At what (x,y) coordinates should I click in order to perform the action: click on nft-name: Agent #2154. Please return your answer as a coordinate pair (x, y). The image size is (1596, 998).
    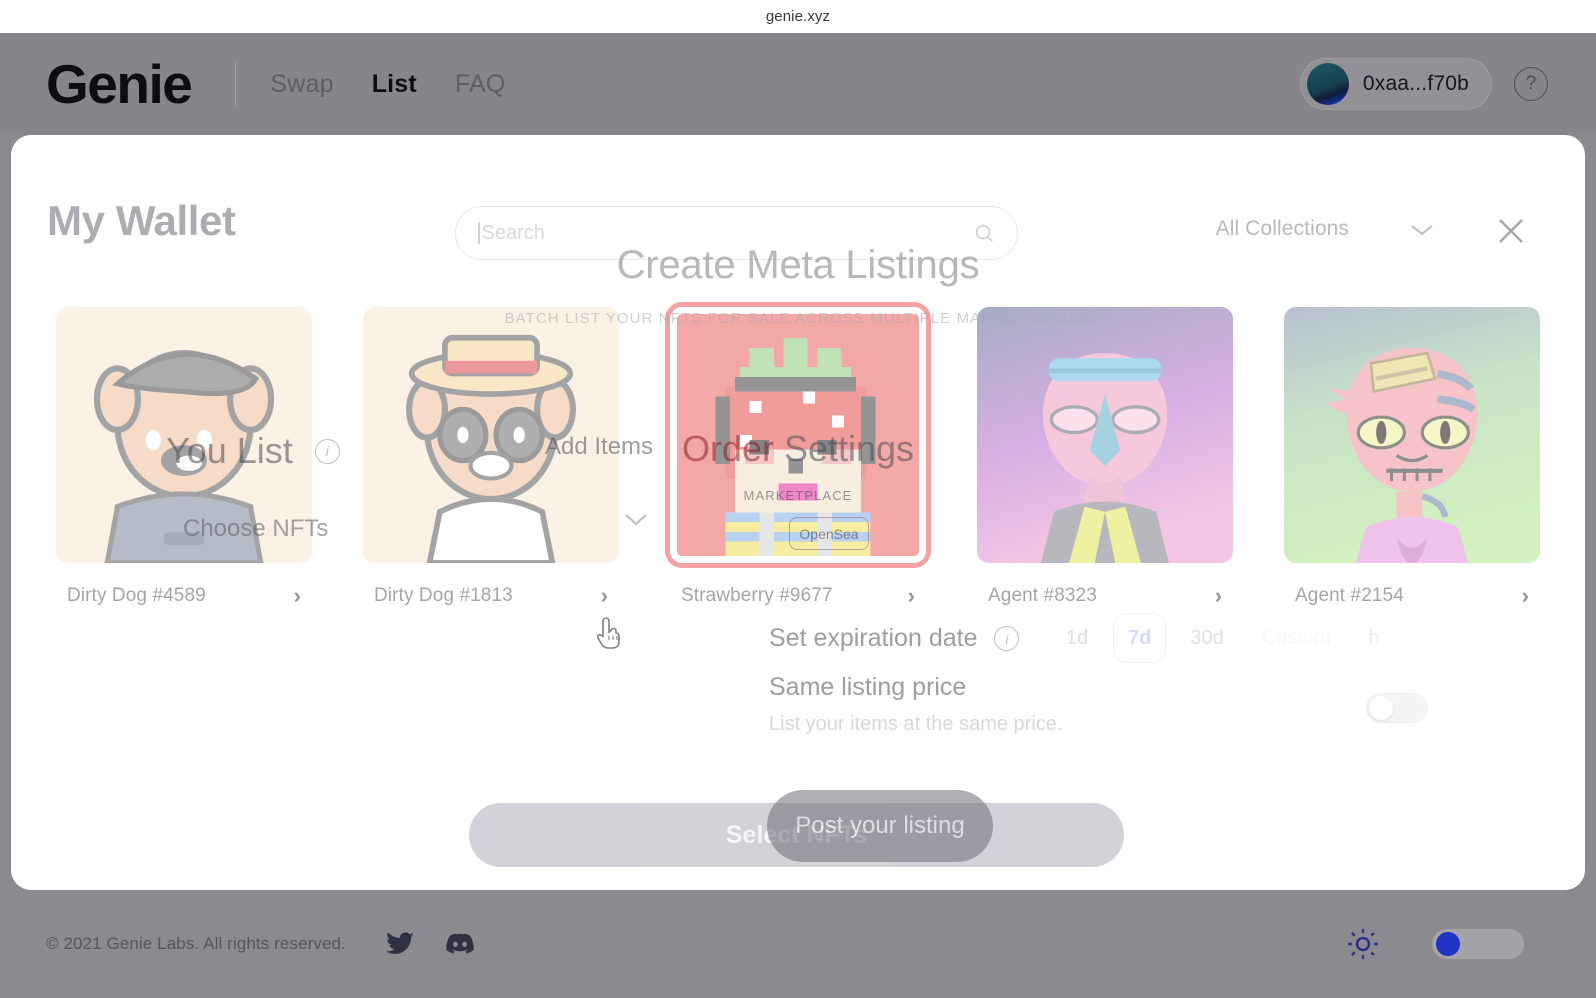
    Looking at the image, I should click on (1349, 595).